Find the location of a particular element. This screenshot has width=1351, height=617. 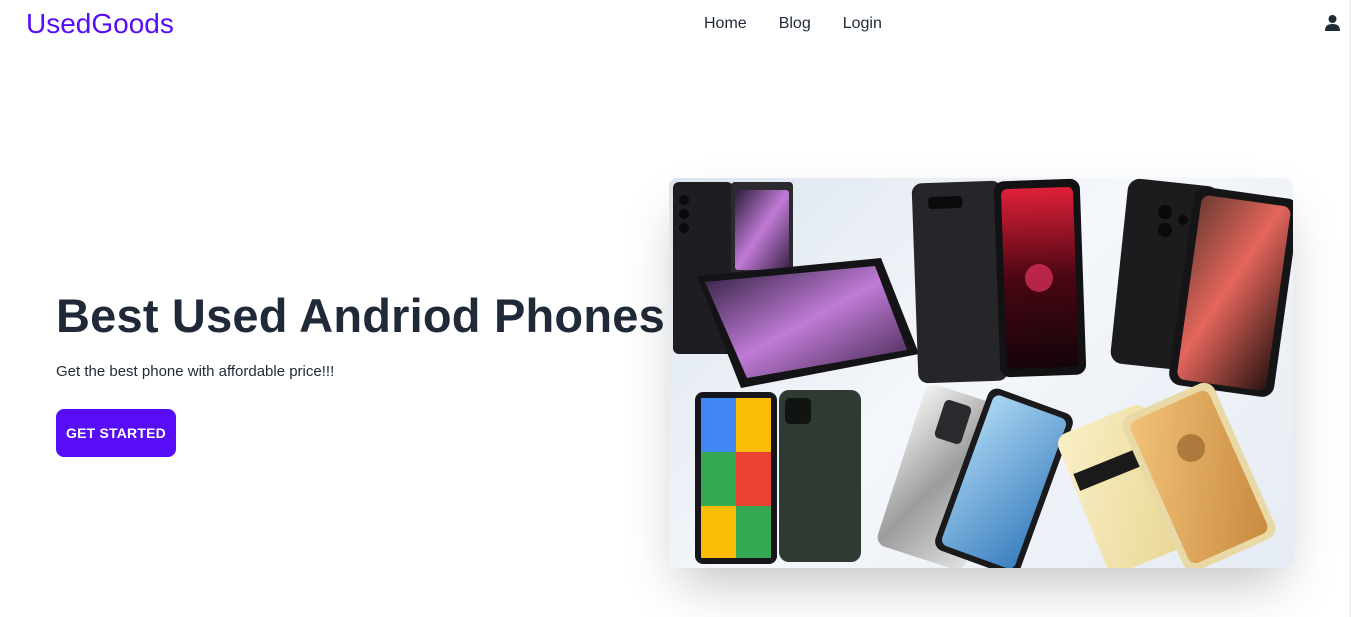

nav-link-login: Login is located at coordinates (862, 24).